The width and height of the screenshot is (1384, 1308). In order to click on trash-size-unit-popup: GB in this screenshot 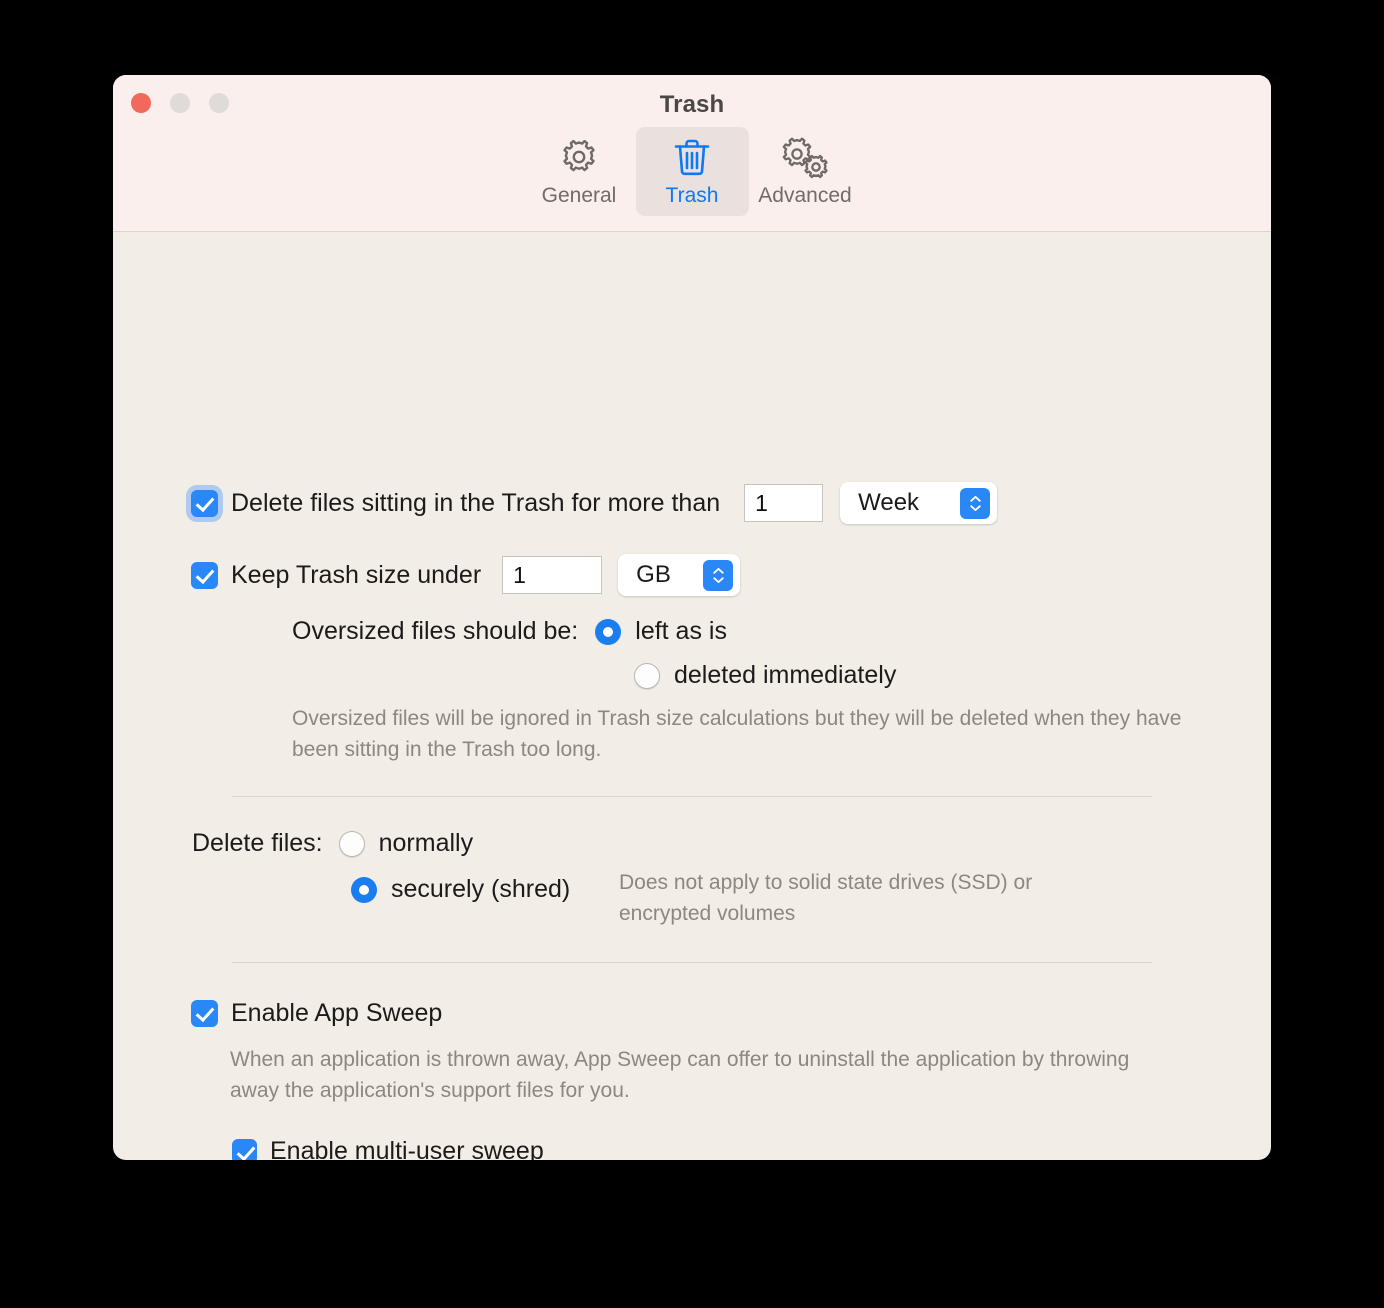, I will do `click(679, 575)`.